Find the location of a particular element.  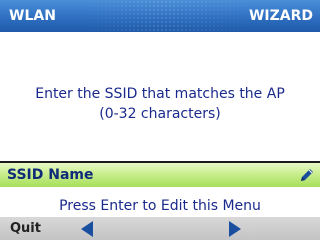

ssid-name-field: SSID Name is located at coordinates (160, 174).